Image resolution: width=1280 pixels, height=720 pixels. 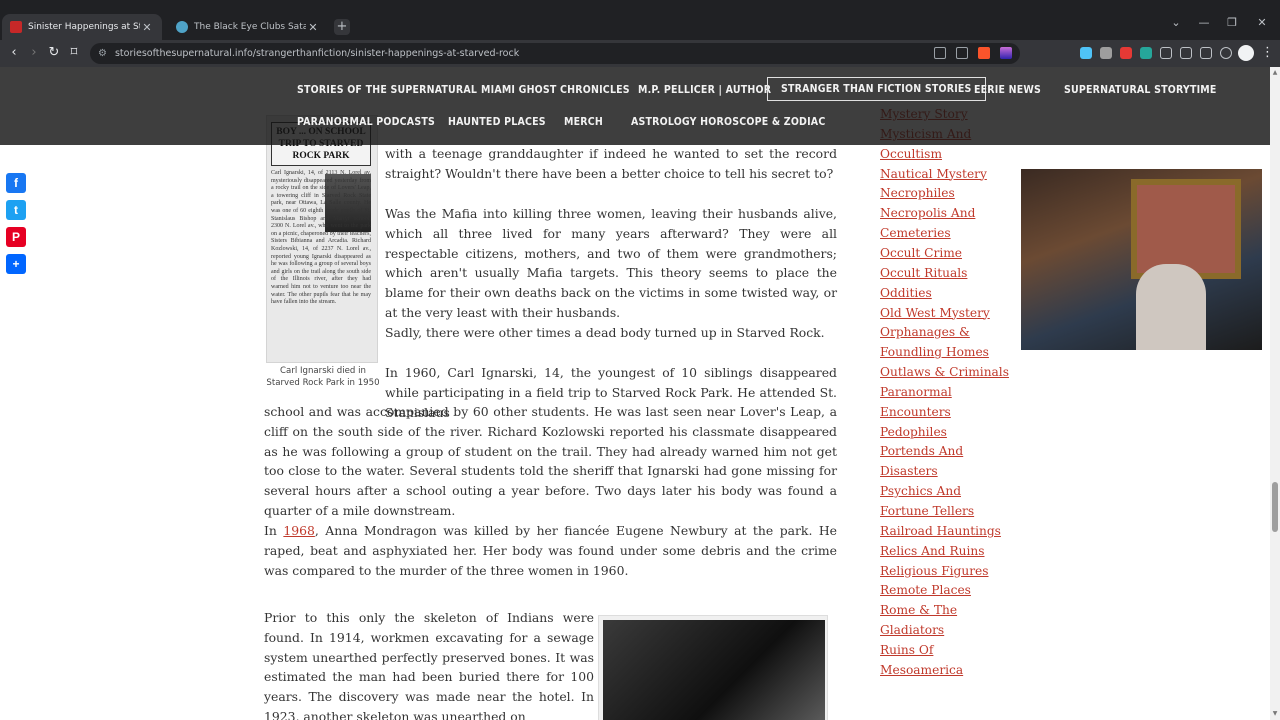 I want to click on nav-haunted-places: HAUNTED PLACES, so click(x=497, y=122).